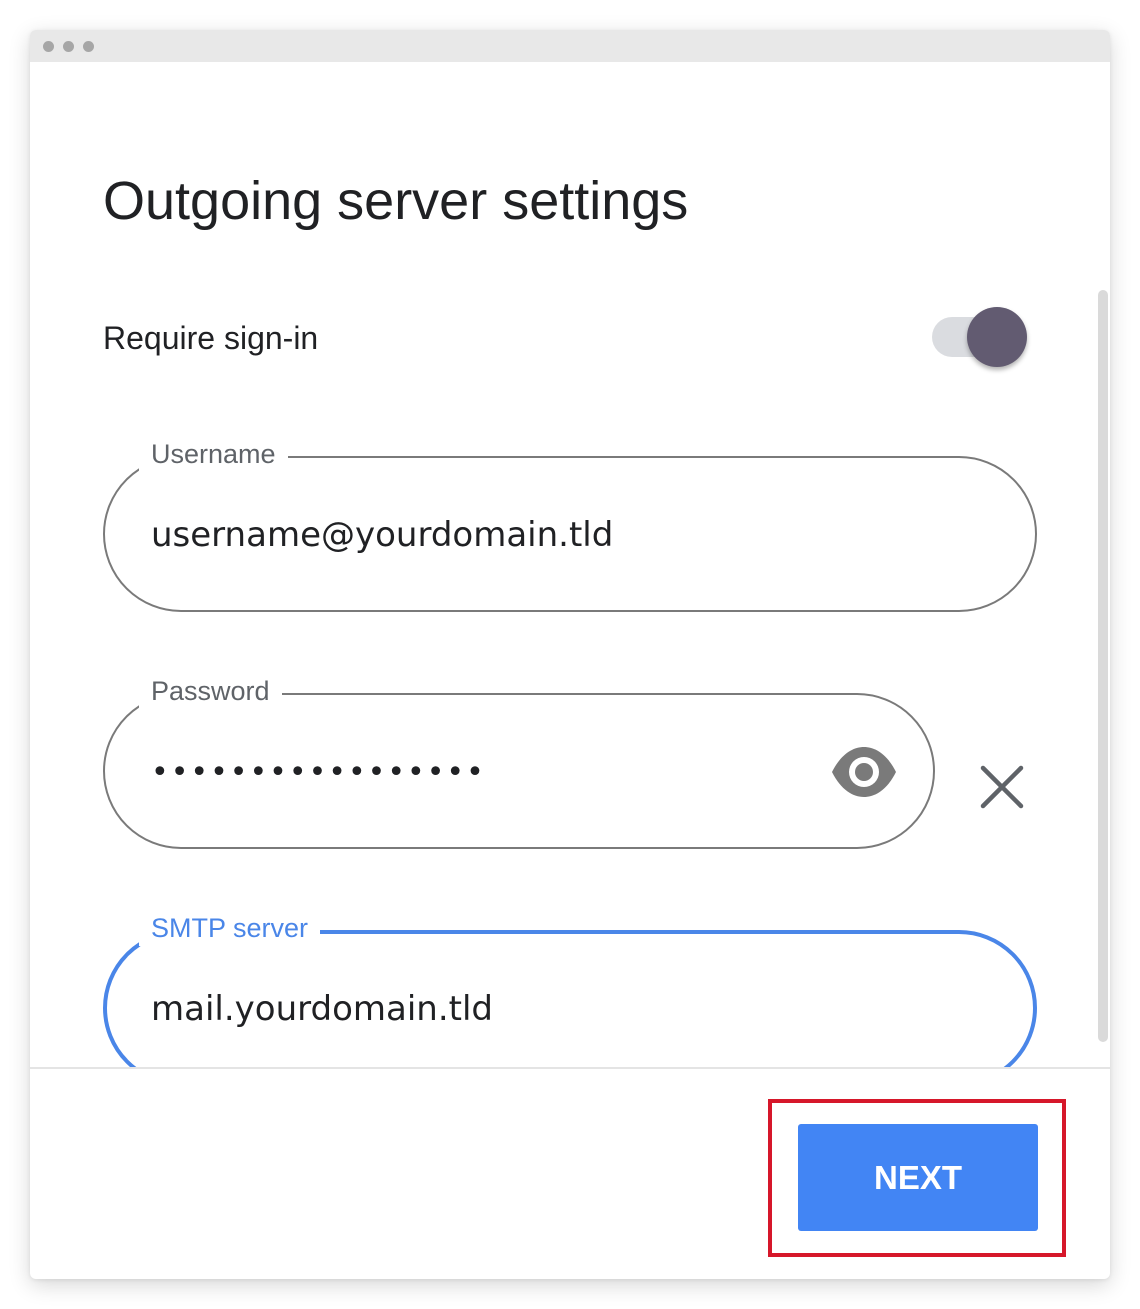 The image size is (1140, 1309). I want to click on page-title: Outgoing server settings, so click(396, 201).